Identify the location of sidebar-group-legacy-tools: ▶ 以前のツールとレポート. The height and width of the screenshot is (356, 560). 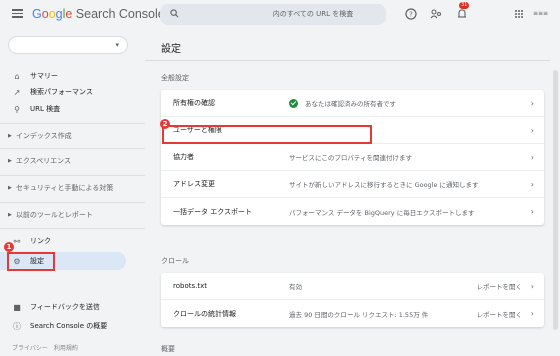
(70, 215).